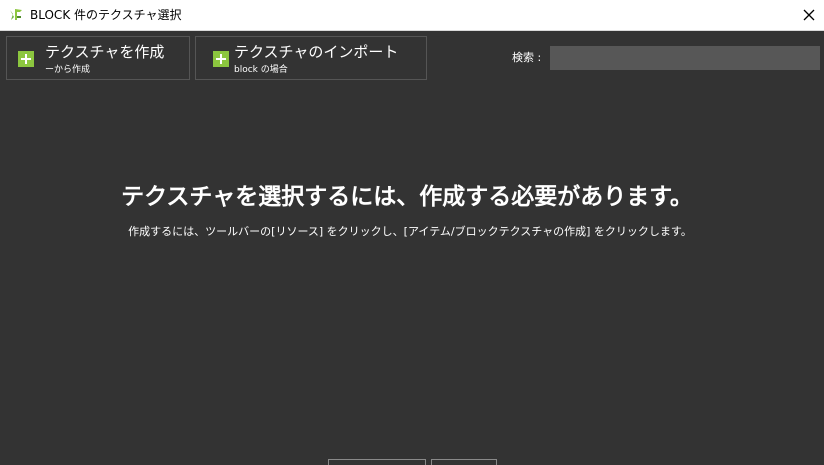 This screenshot has width=824, height=465. I want to click on create-texture-button: テクスチャを作成 ーから作成, so click(98, 58).